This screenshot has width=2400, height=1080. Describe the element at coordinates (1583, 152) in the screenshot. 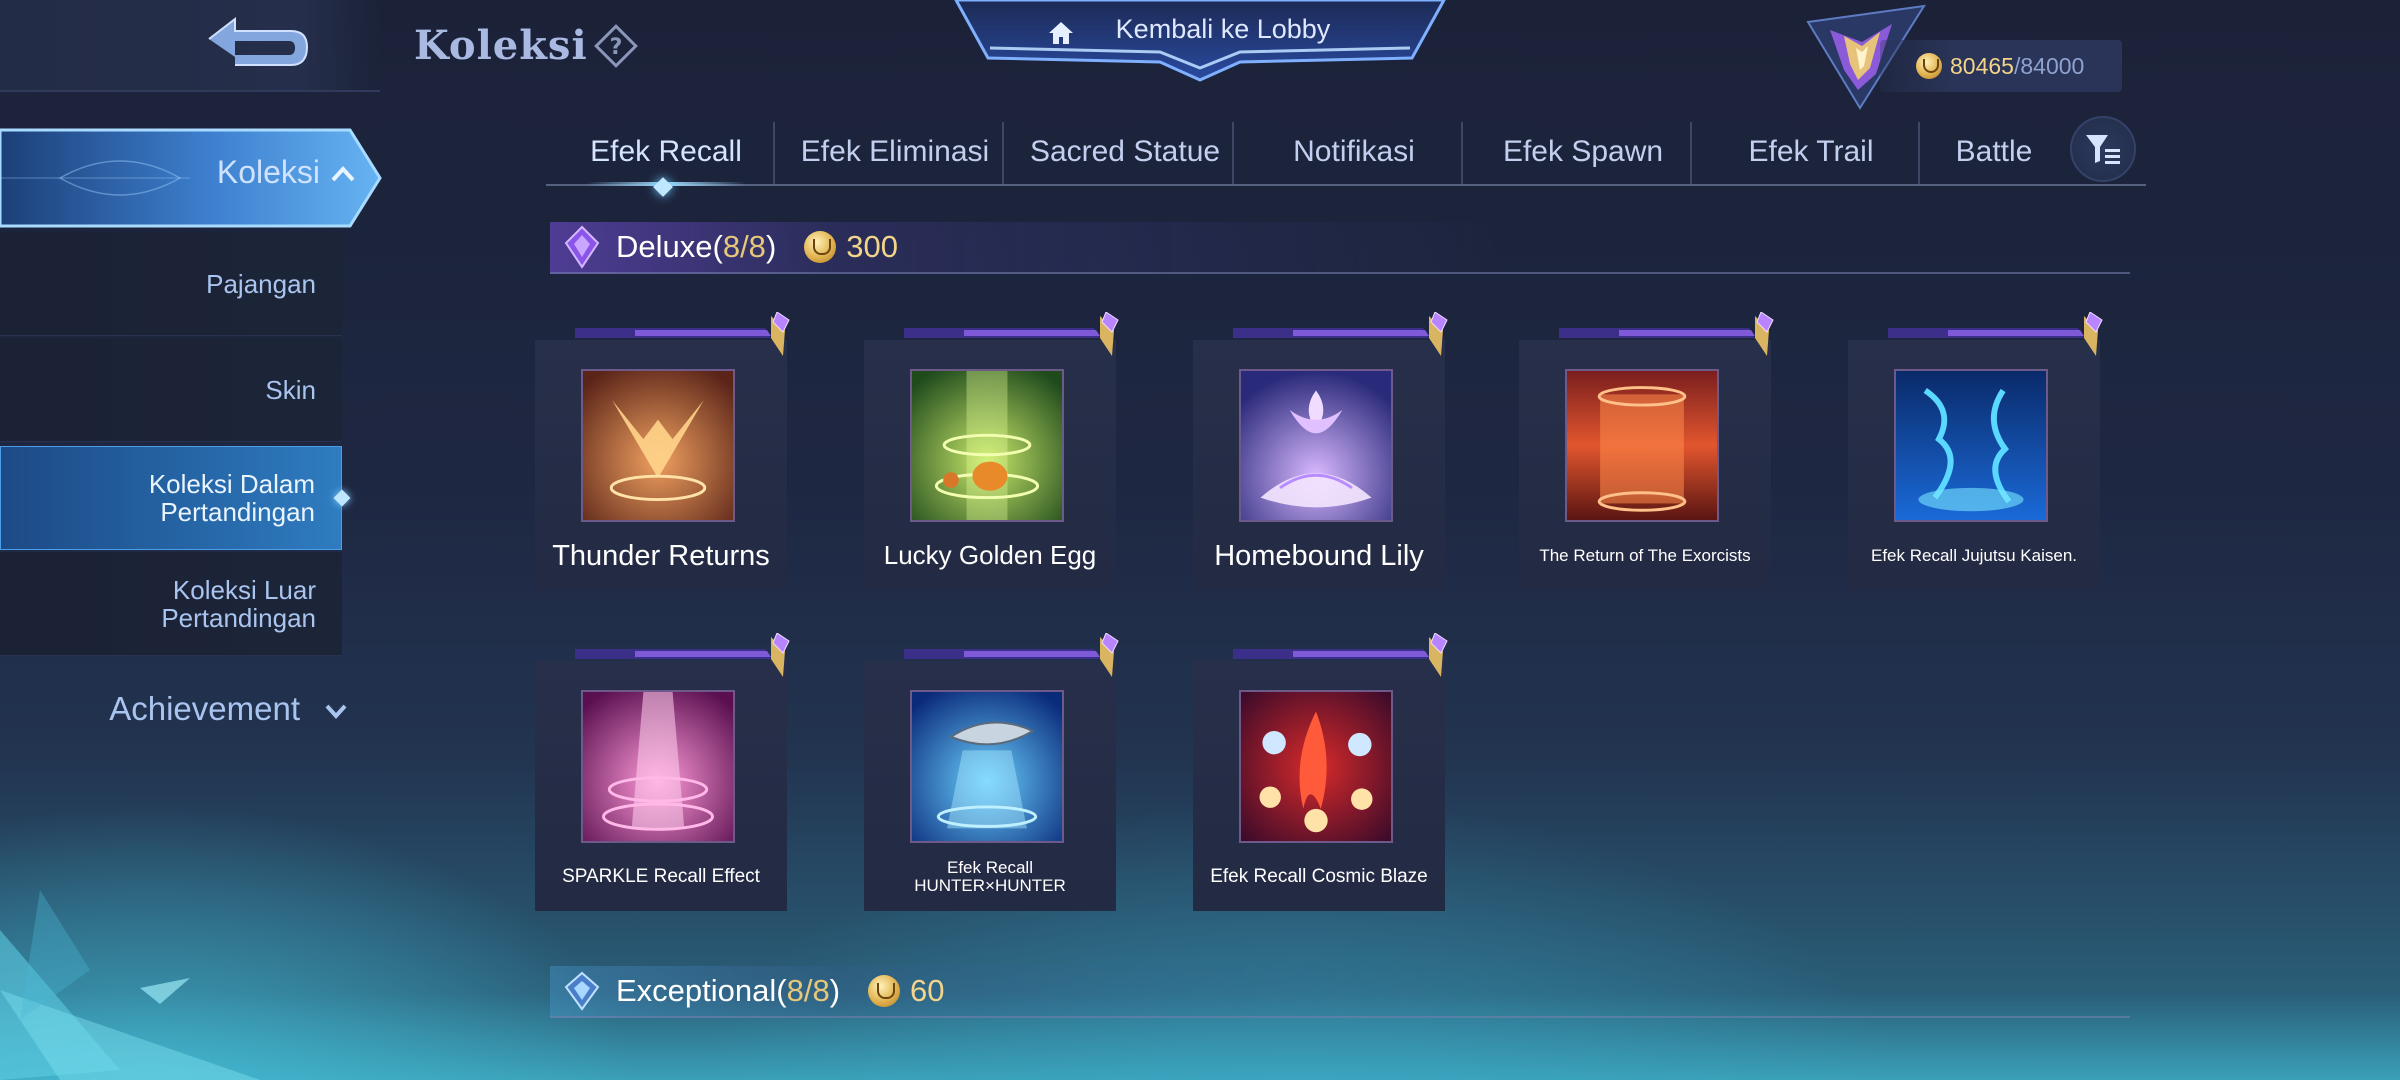

I see `tab-efek-spawn: Efek Spawn` at that location.